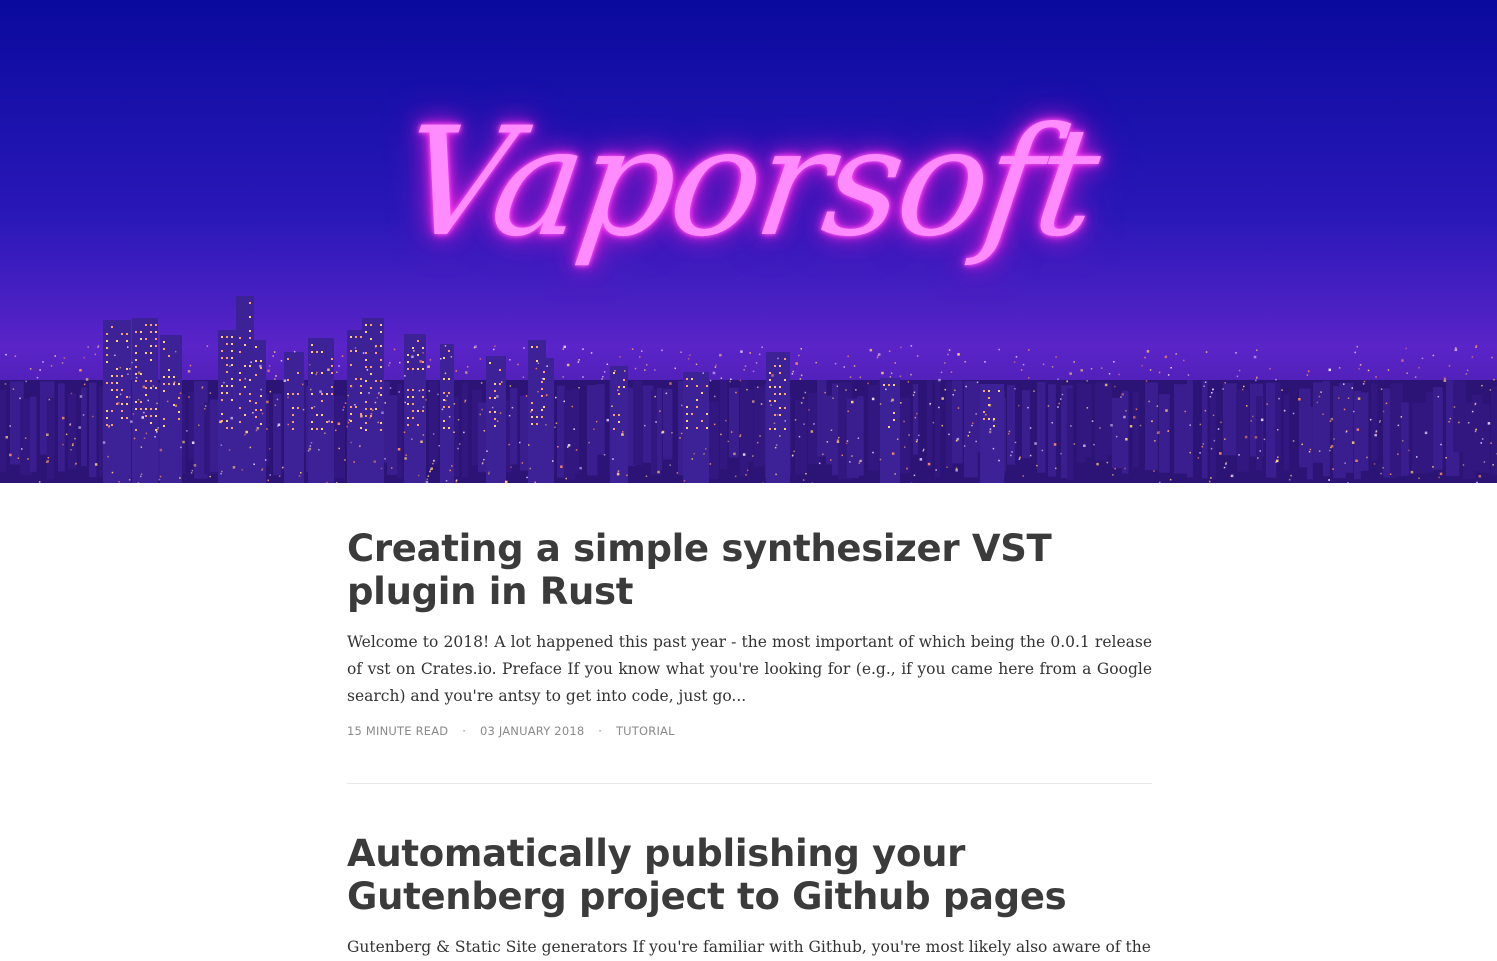 This screenshot has width=1497, height=961. What do you see at coordinates (397, 731) in the screenshot?
I see `read-time: 15 MINUTE READ` at bounding box center [397, 731].